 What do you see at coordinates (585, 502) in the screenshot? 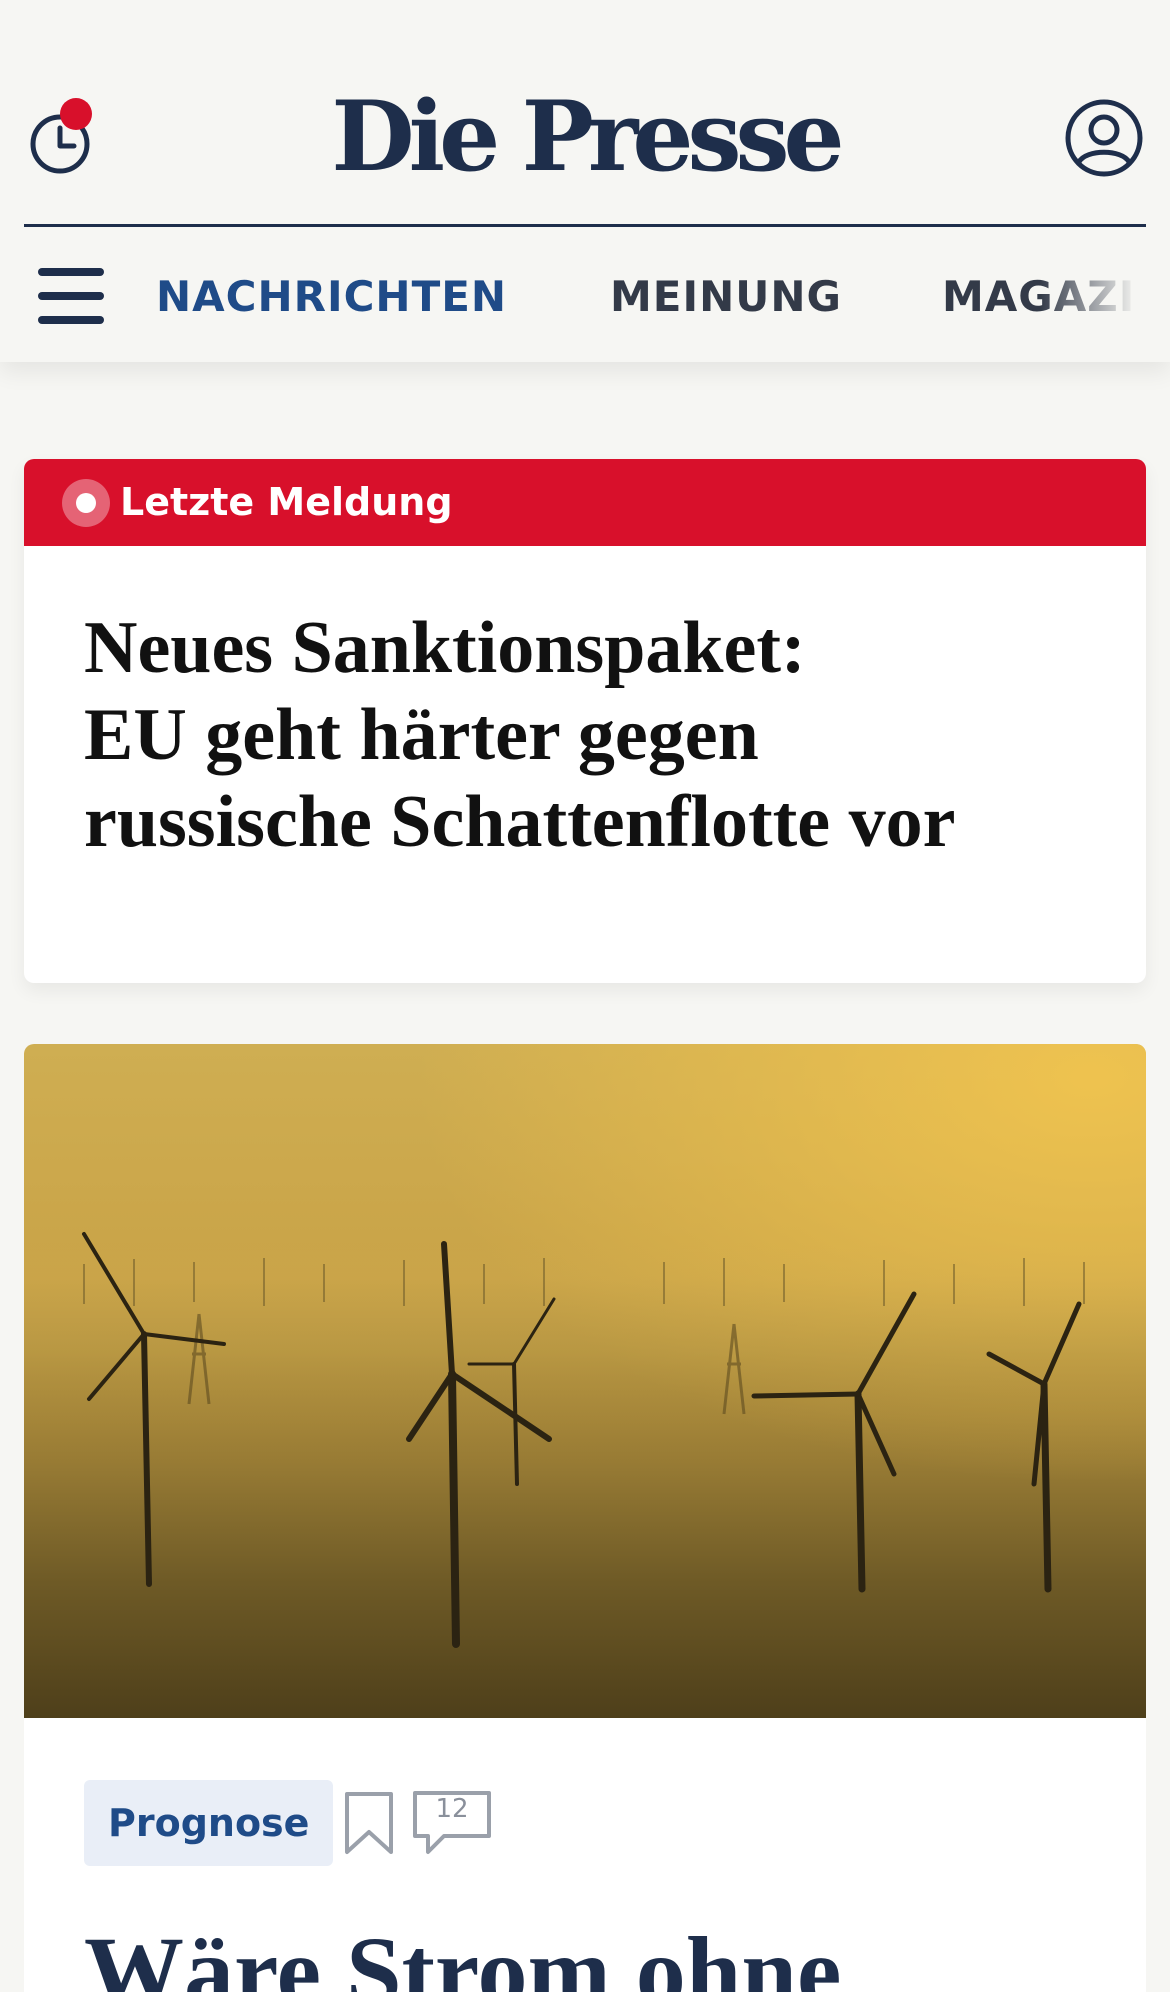
I see `breaking-news-bar: Letzte Meldung` at bounding box center [585, 502].